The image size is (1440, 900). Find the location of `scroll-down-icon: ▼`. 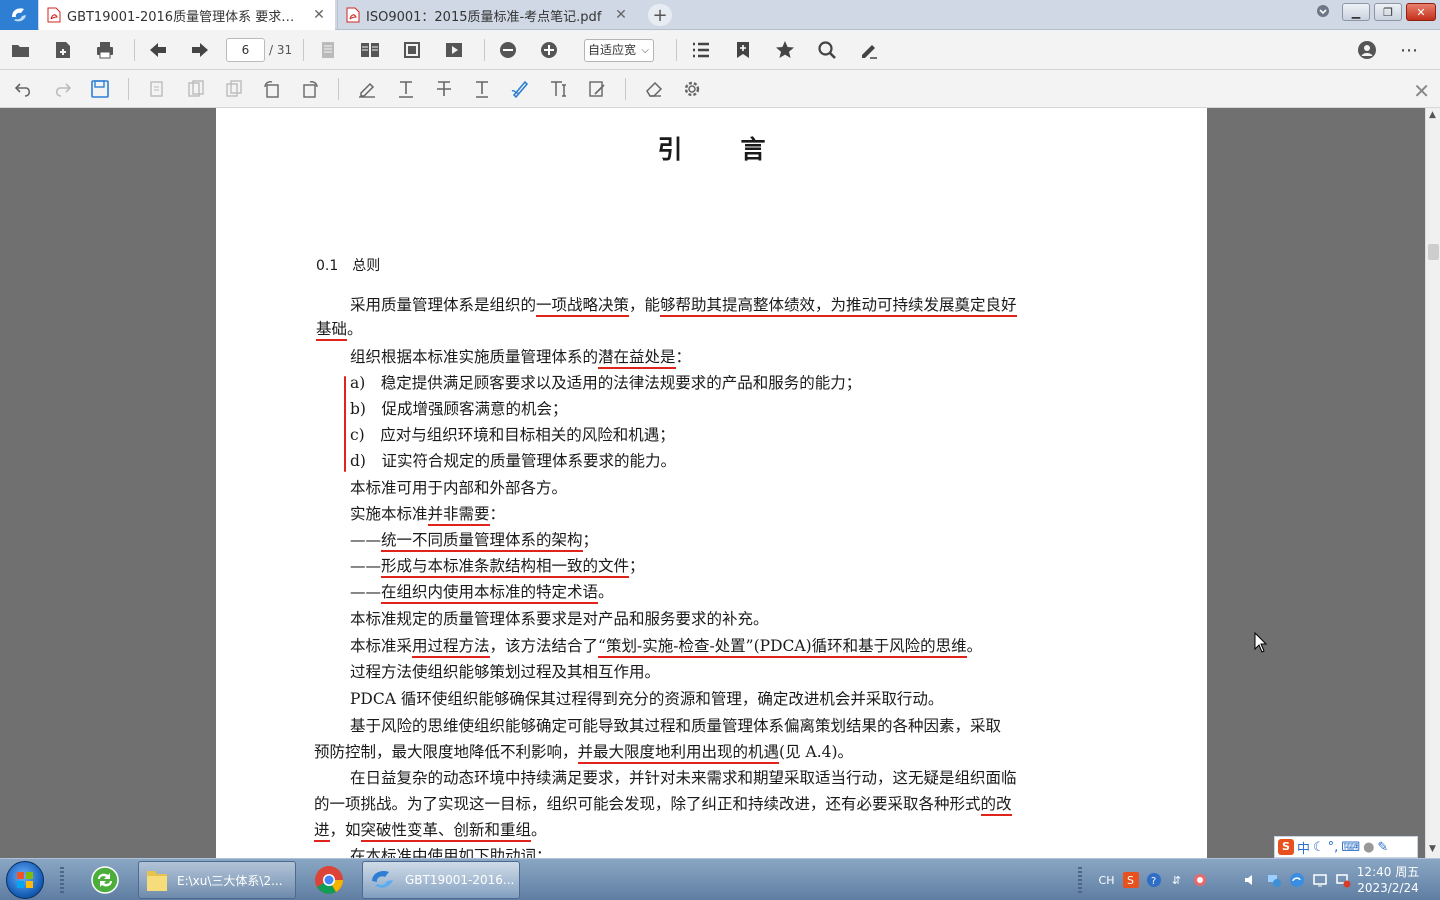

scroll-down-icon: ▼ is located at coordinates (1432, 849).